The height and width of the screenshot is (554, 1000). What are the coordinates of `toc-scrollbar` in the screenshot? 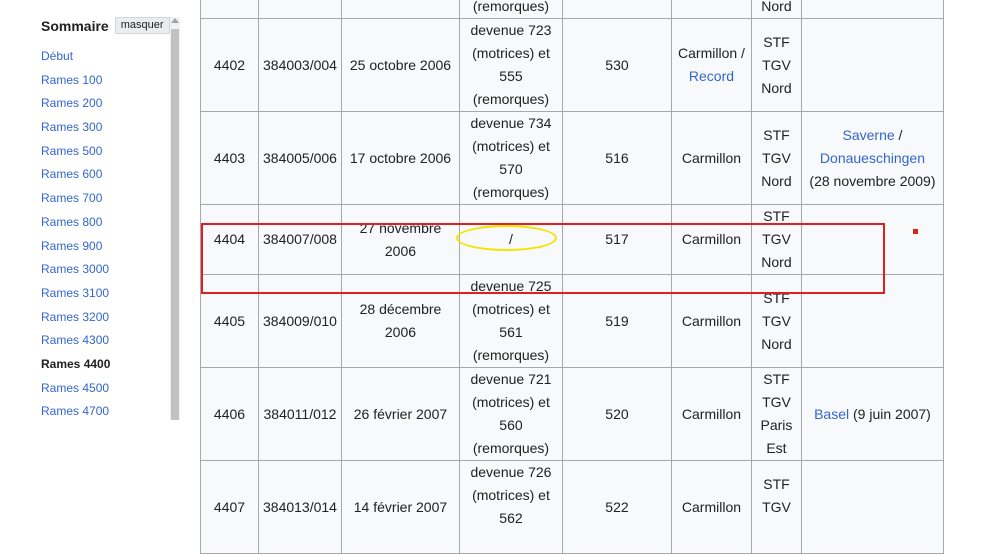 It's located at (175, 218).